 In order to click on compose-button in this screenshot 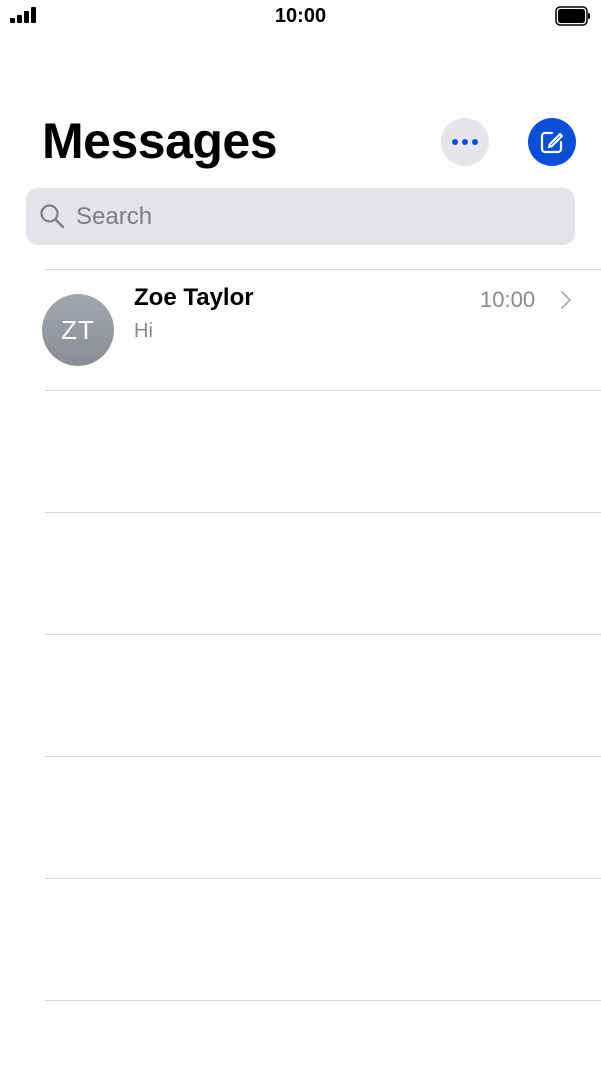, I will do `click(552, 142)`.